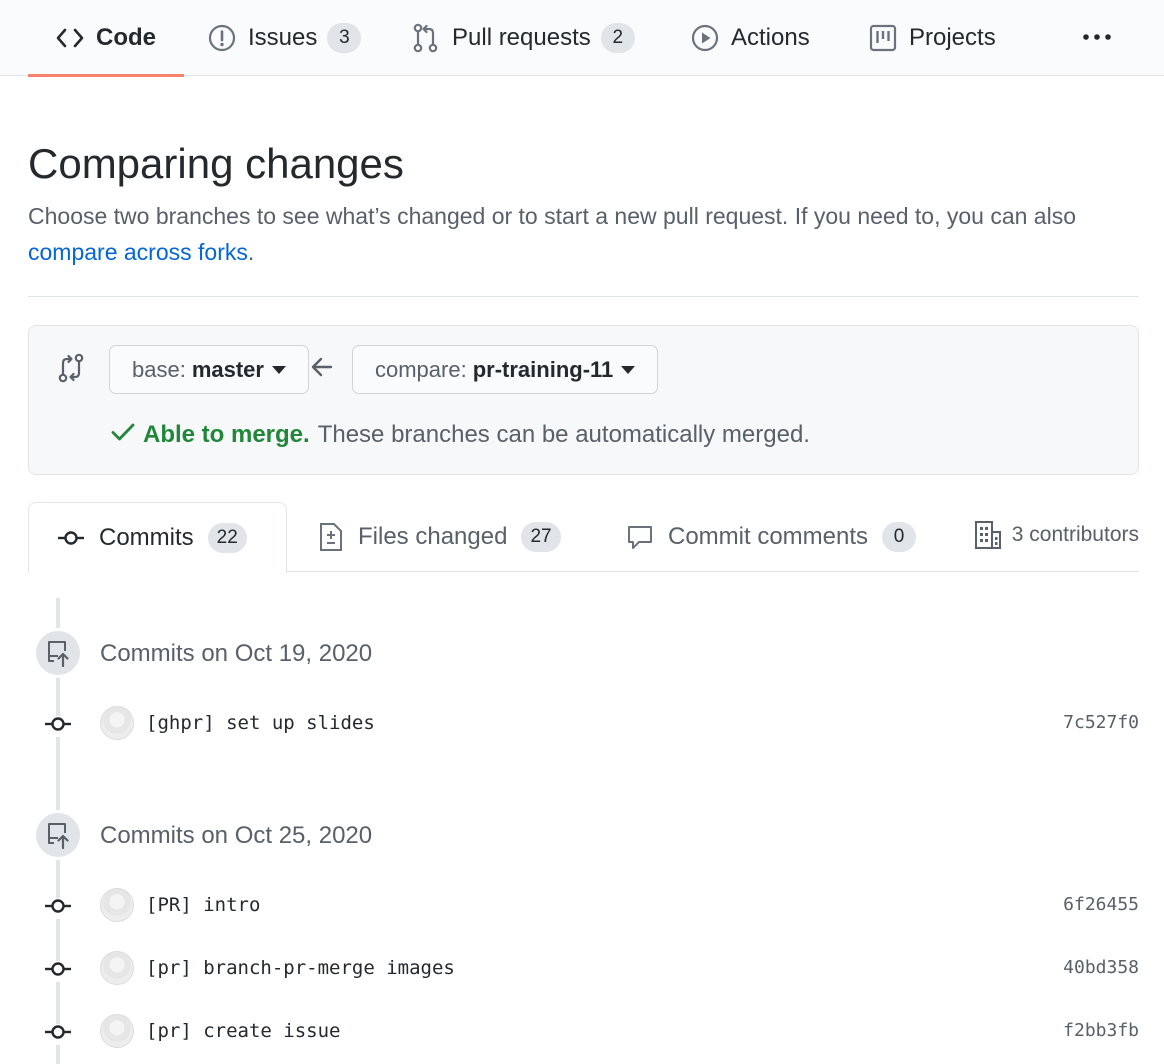 The height and width of the screenshot is (1064, 1164). I want to click on git-compare-icon, so click(71, 370).